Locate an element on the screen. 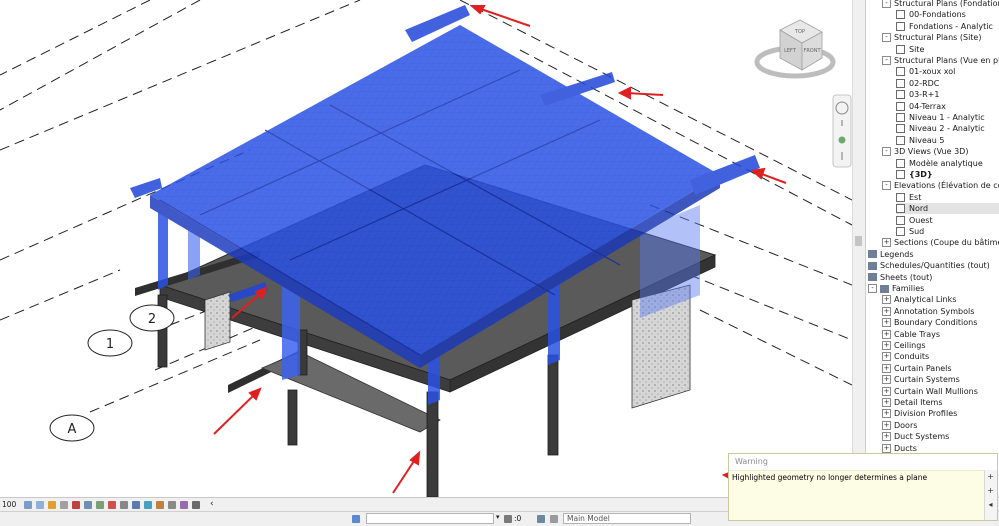 The height and width of the screenshot is (526, 999). viewcube: TOP LEFT FRONT is located at coordinates (795, 49).